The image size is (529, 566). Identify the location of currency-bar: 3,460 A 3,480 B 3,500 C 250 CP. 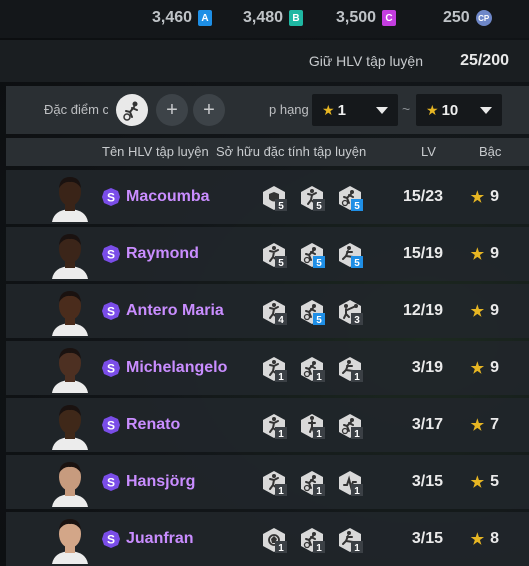
(264, 19).